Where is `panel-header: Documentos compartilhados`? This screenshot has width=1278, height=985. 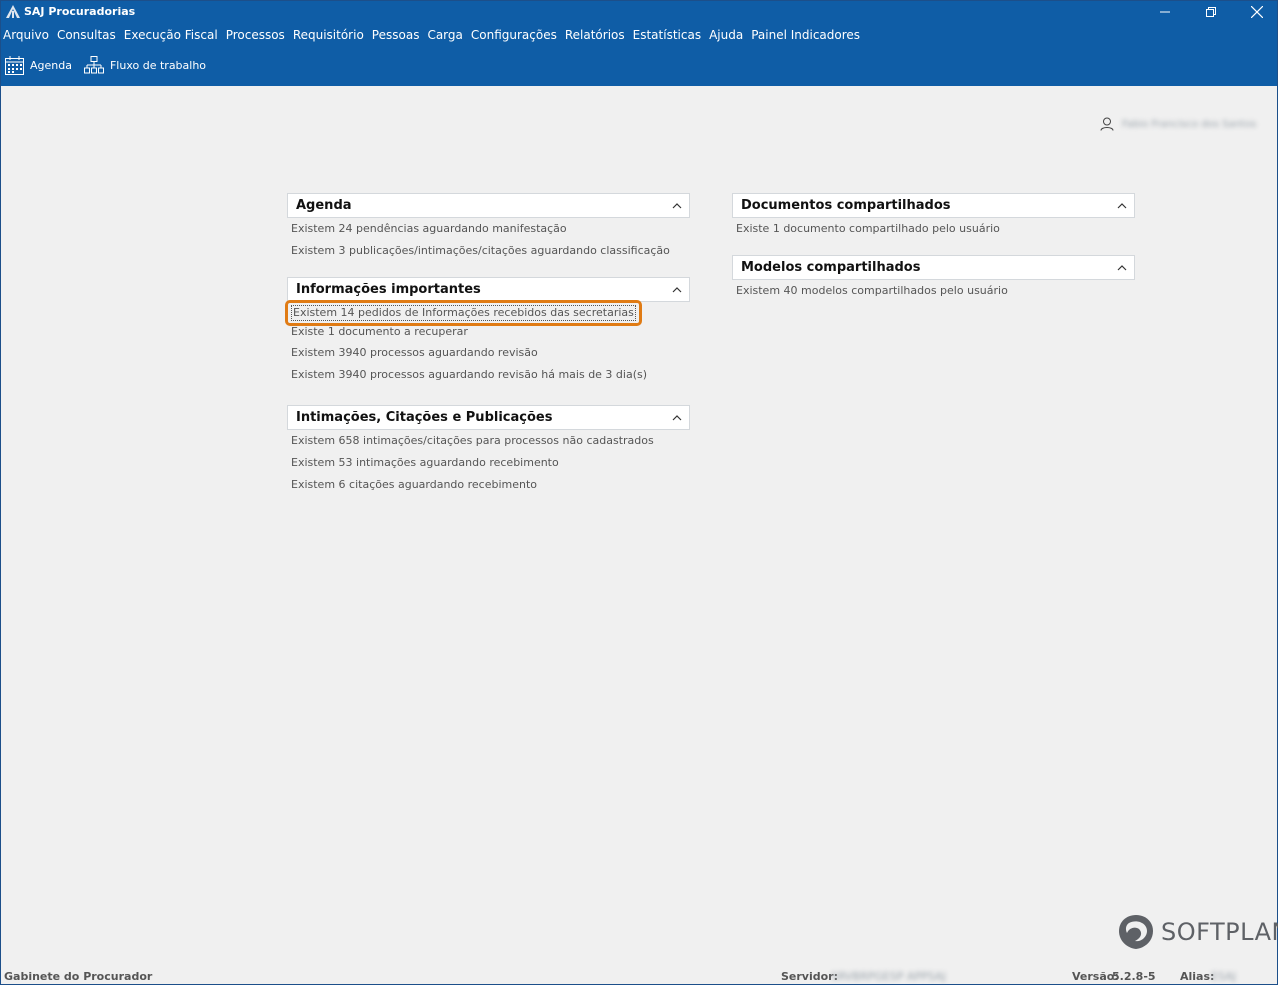 panel-header: Documentos compartilhados is located at coordinates (933, 205).